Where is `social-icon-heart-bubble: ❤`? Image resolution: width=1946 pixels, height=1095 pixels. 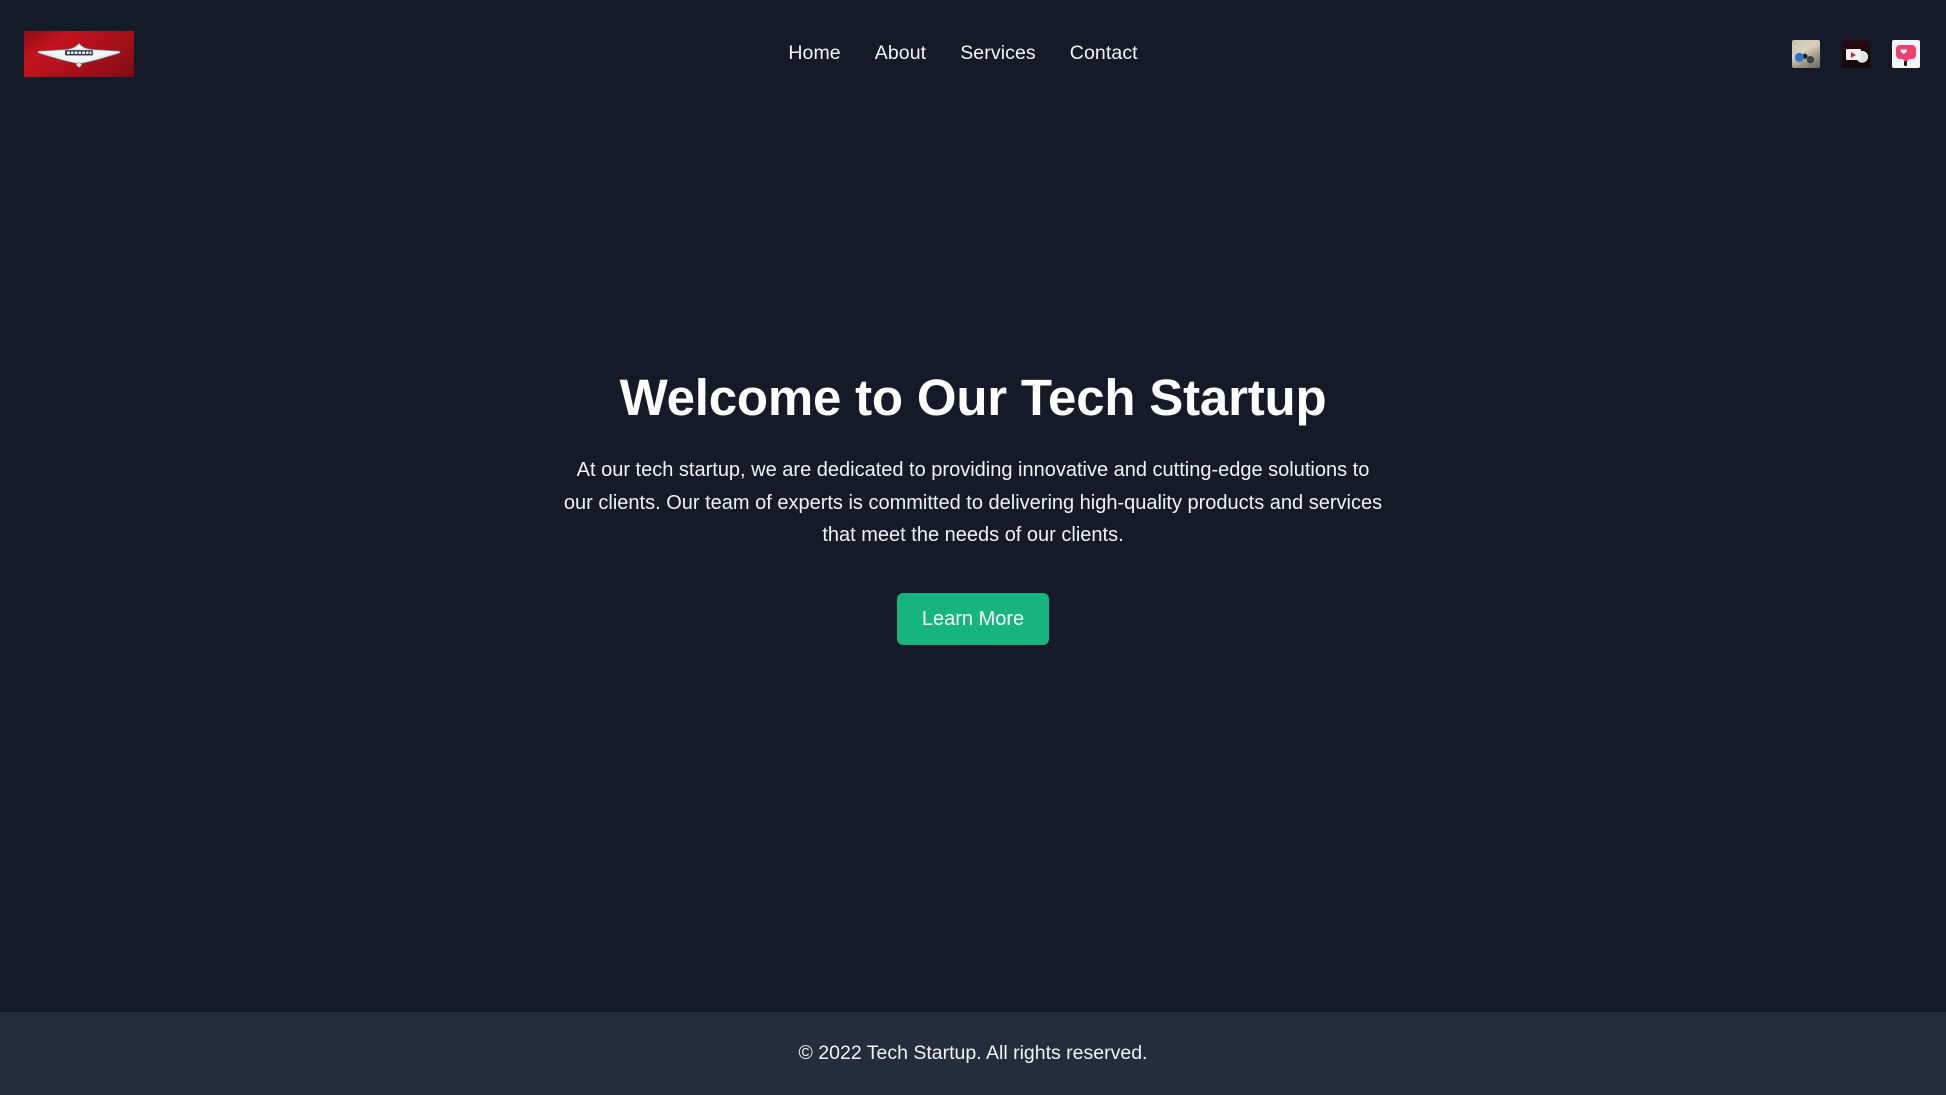 social-icon-heart-bubble: ❤ is located at coordinates (1906, 53).